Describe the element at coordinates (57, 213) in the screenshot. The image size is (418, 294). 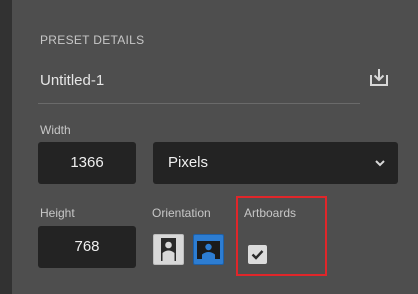
I see `height-label: Height` at that location.